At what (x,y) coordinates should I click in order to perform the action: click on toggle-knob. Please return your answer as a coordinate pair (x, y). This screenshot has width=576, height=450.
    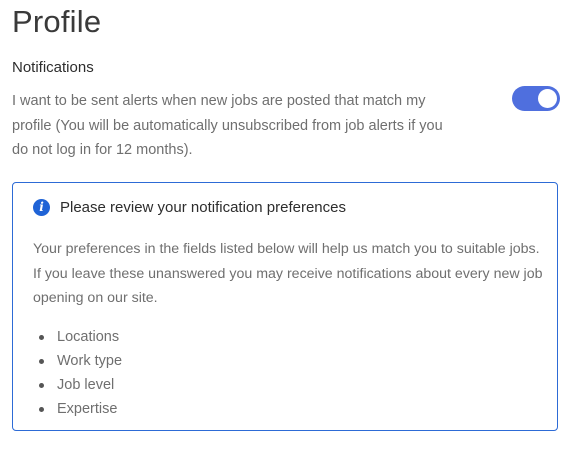
    Looking at the image, I should click on (547, 98).